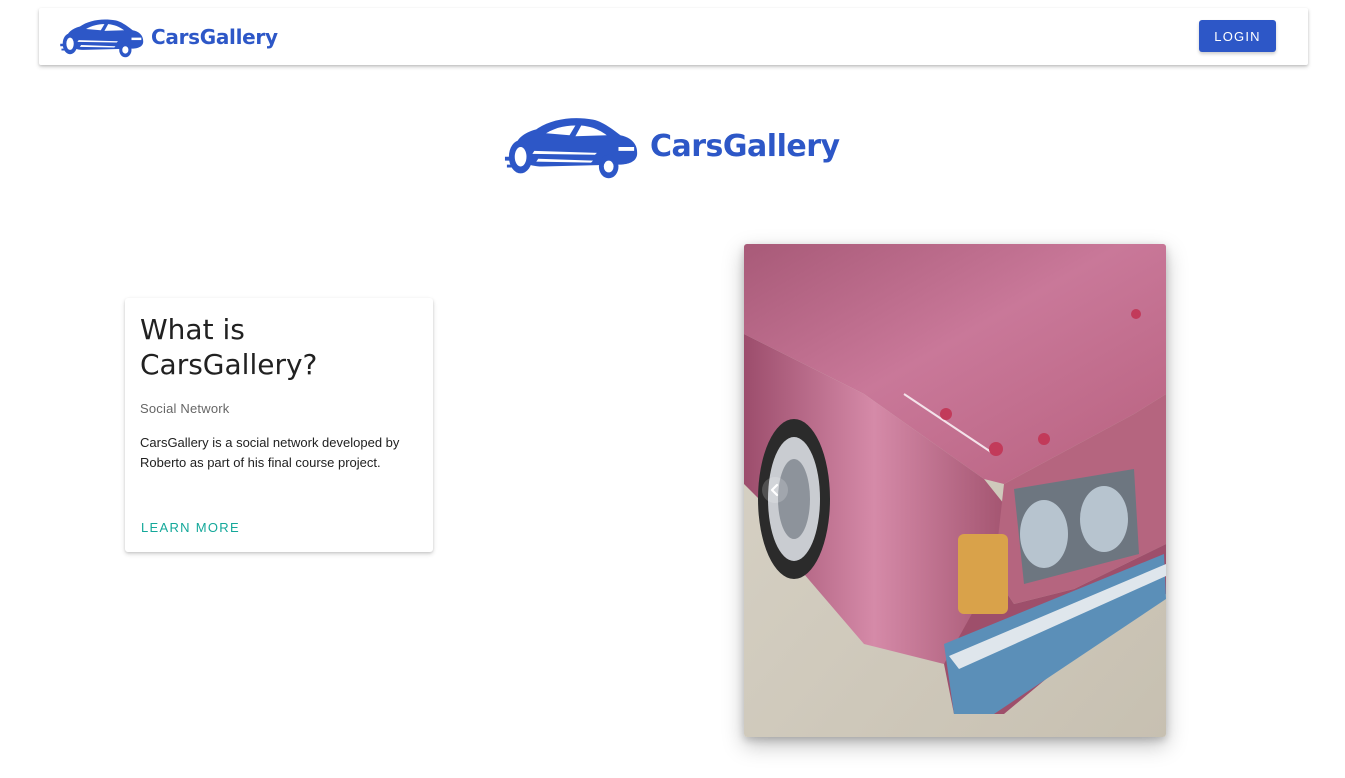  I want to click on top-navbar: CarsGallery LOGIN, so click(673, 36).